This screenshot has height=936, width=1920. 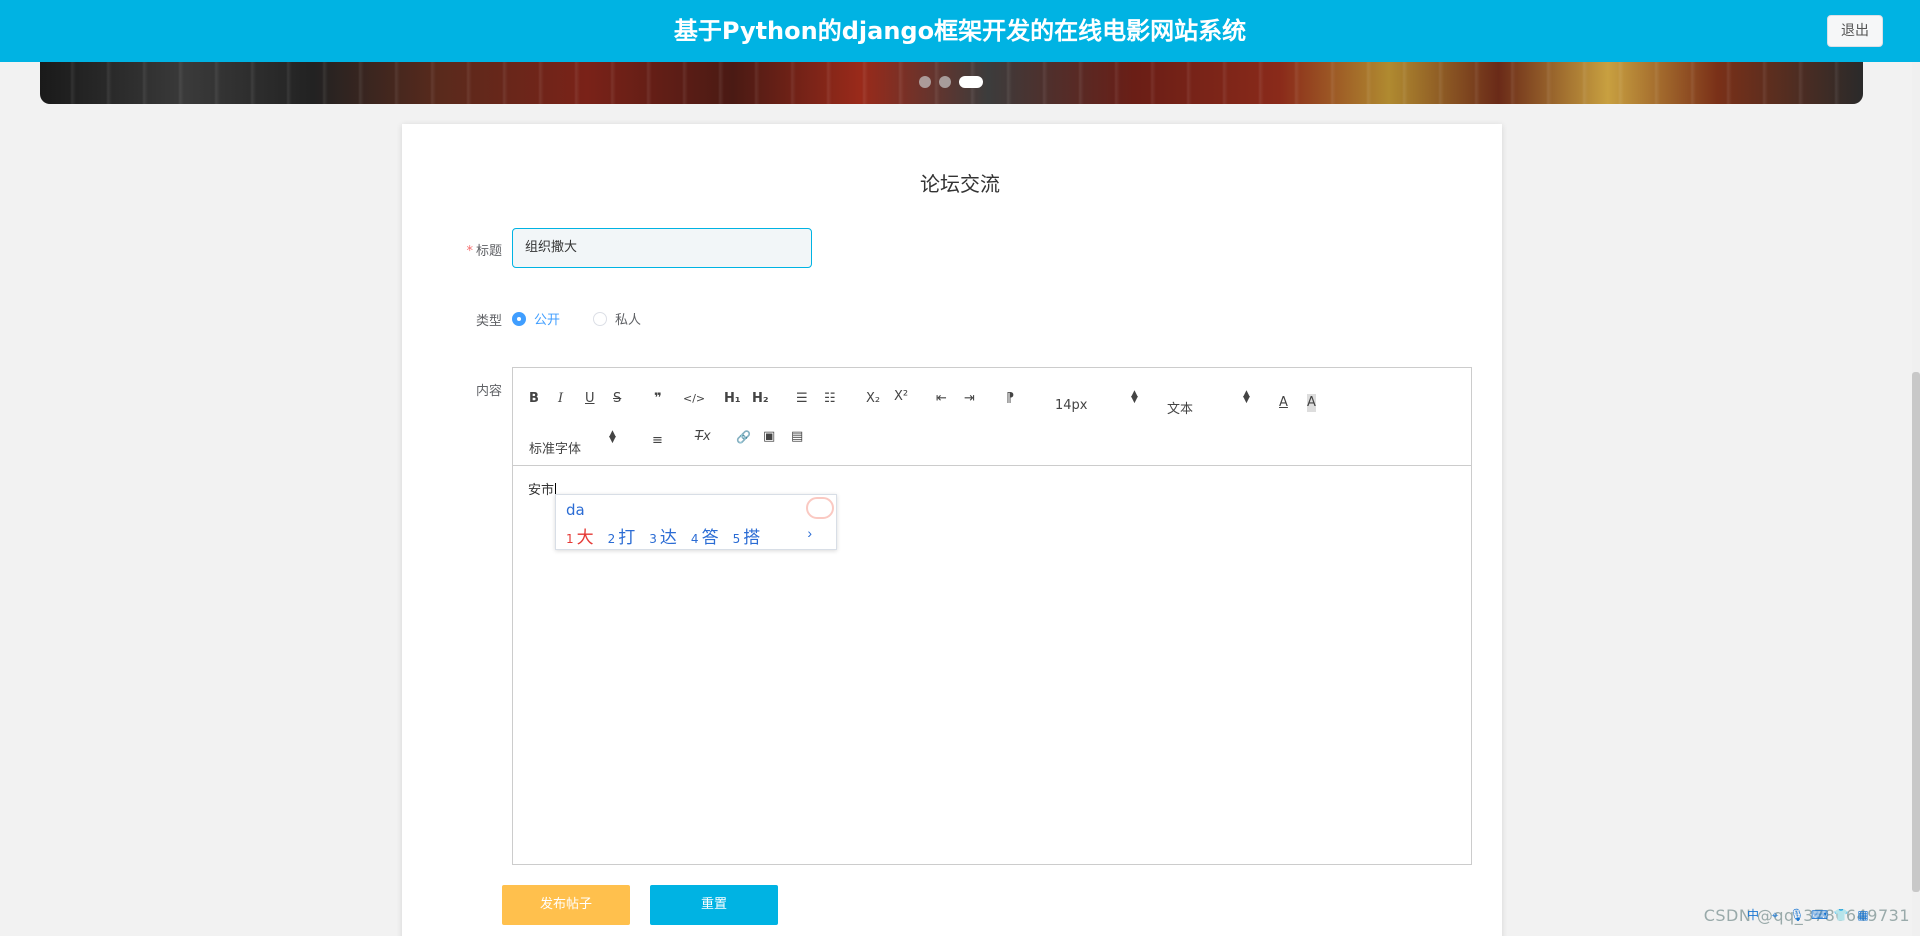 What do you see at coordinates (1808, 915) in the screenshot?
I see `ime-toolbar: 中 ⌖ 🎙 ⌨ 👕 ▦` at bounding box center [1808, 915].